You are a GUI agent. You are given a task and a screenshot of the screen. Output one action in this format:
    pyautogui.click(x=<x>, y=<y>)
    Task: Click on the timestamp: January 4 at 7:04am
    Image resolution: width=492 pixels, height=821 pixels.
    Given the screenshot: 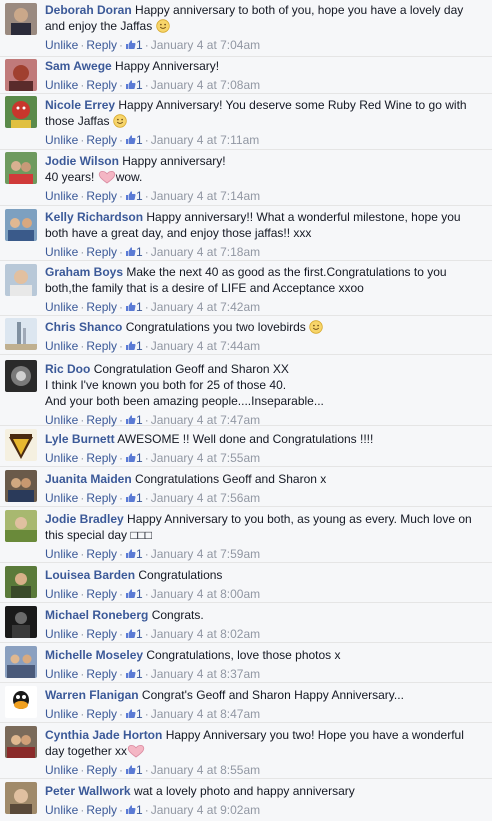 What is the action you would take?
    pyautogui.click(x=205, y=45)
    